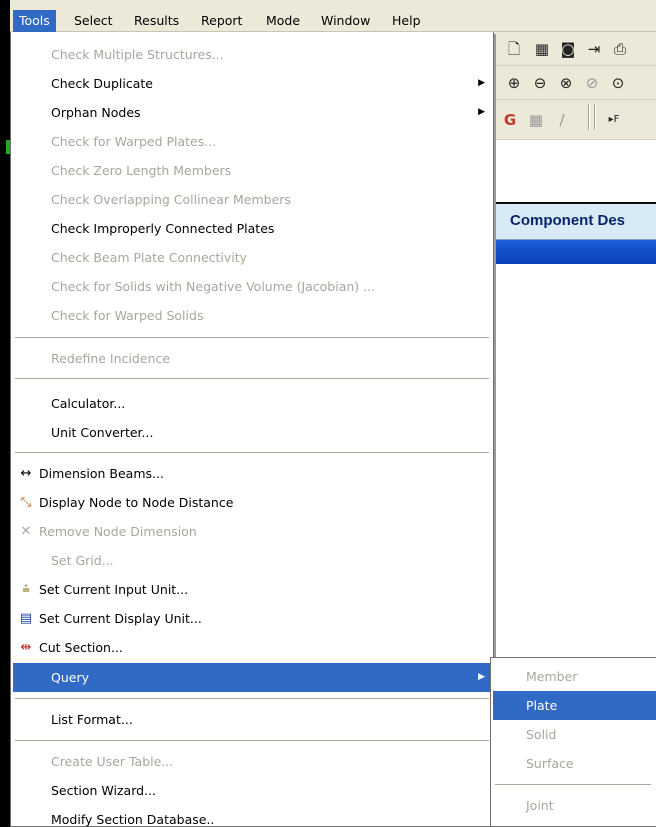 The image size is (656, 827). I want to click on menu-item-label: Check Duplicate, so click(102, 83).